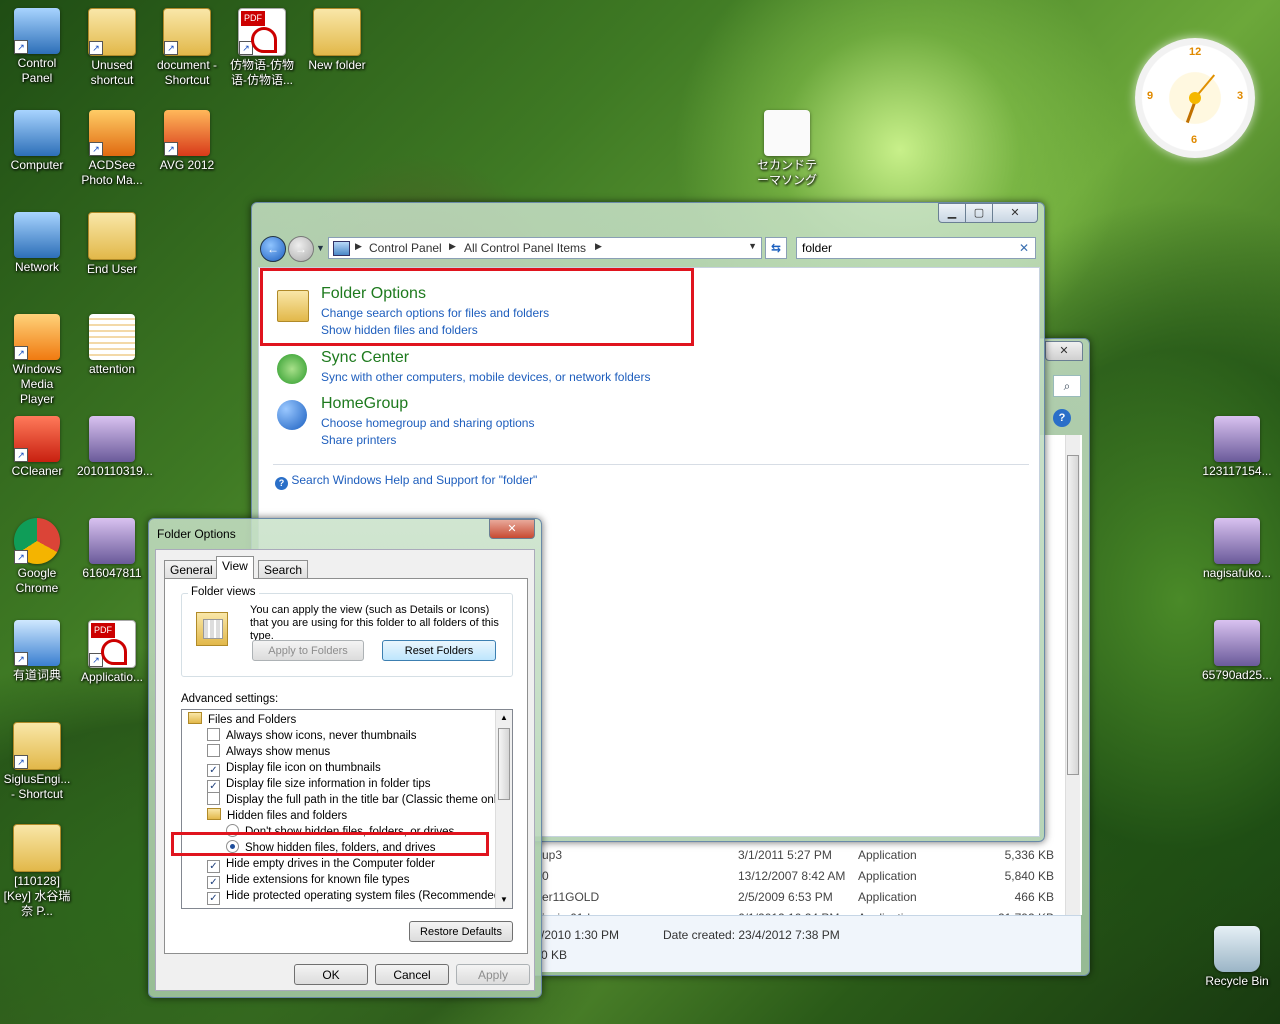  I want to click on desktop-icon: Network, so click(37, 243).